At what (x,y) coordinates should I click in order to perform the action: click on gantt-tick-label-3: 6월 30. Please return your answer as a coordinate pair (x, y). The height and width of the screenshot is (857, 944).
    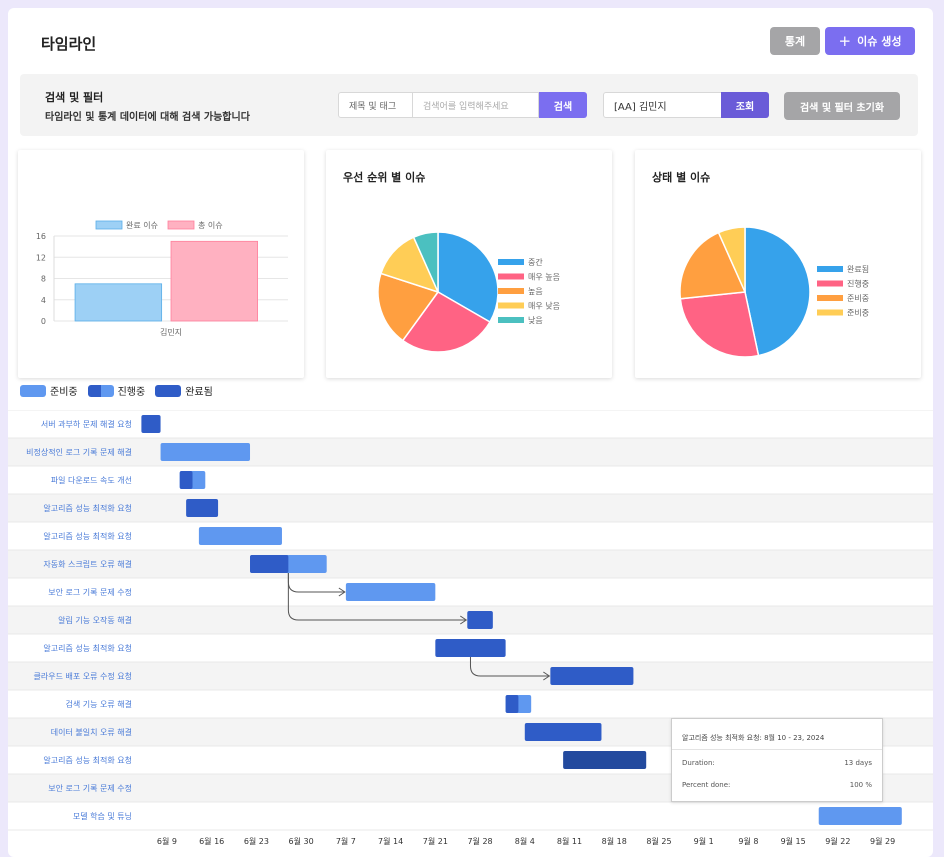
    Looking at the image, I should click on (301, 841).